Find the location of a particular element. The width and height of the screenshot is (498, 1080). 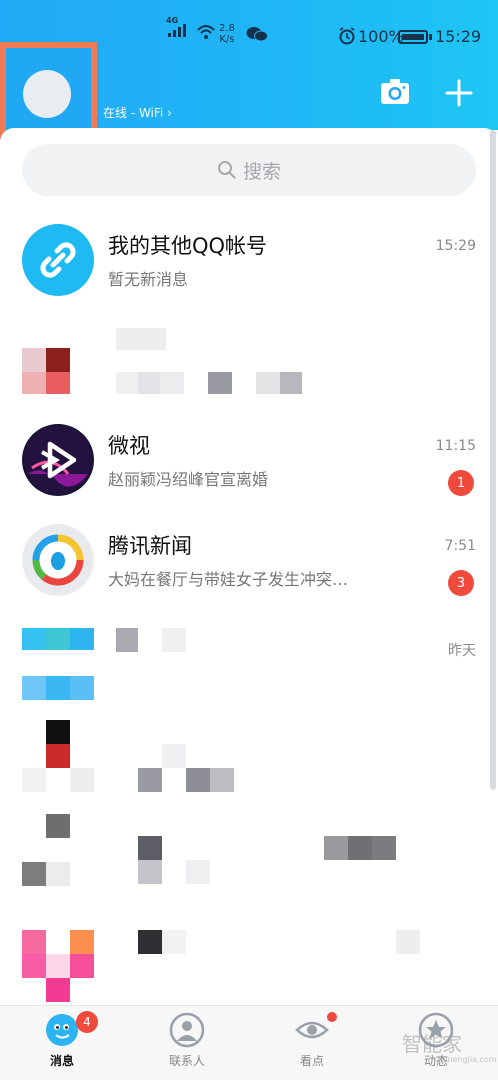

network-speed: 2.8 K/s is located at coordinates (227, 34).